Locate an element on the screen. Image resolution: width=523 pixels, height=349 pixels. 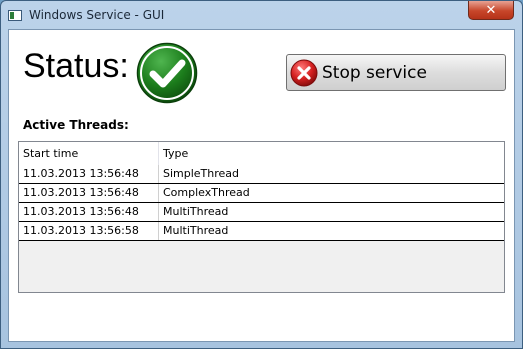
close-icon: ✕ is located at coordinates (491, 10).